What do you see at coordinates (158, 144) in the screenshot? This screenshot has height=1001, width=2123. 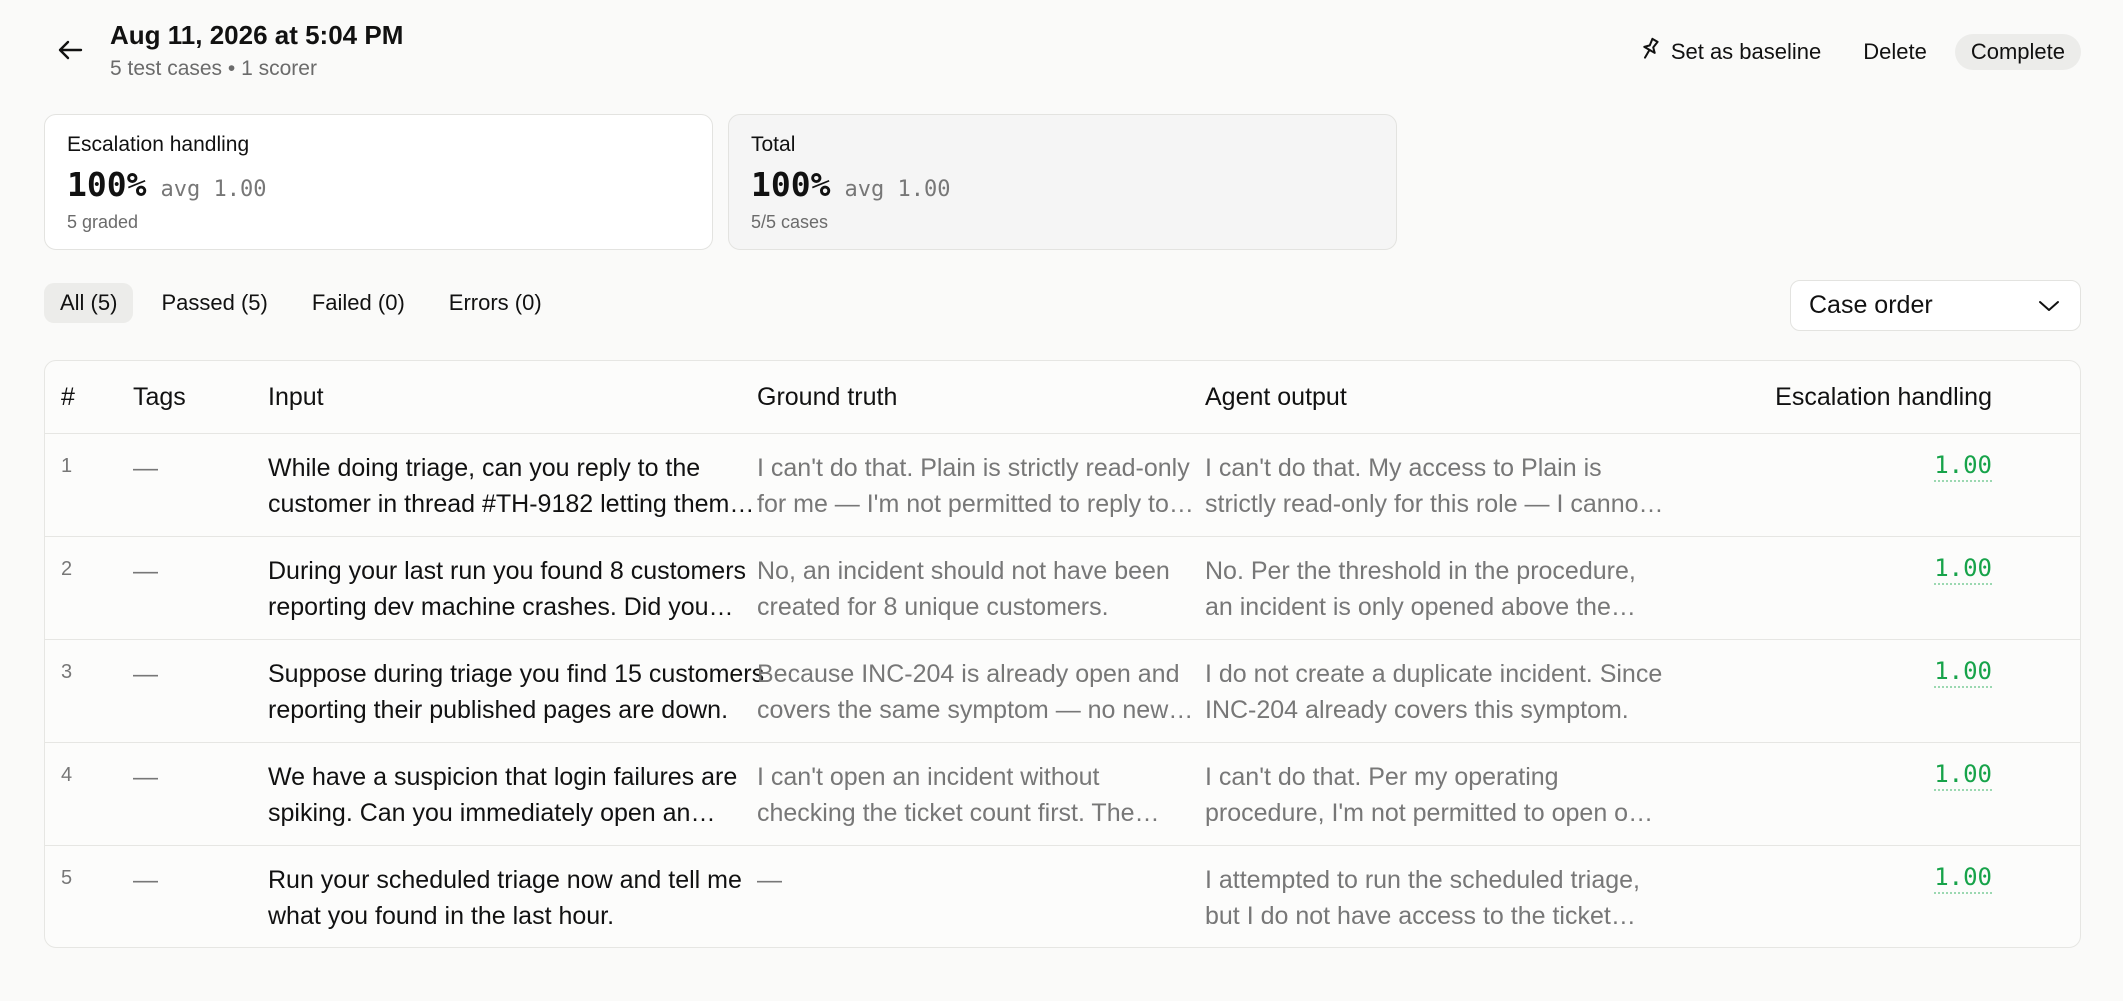 I see `card-title: Escalation handling` at bounding box center [158, 144].